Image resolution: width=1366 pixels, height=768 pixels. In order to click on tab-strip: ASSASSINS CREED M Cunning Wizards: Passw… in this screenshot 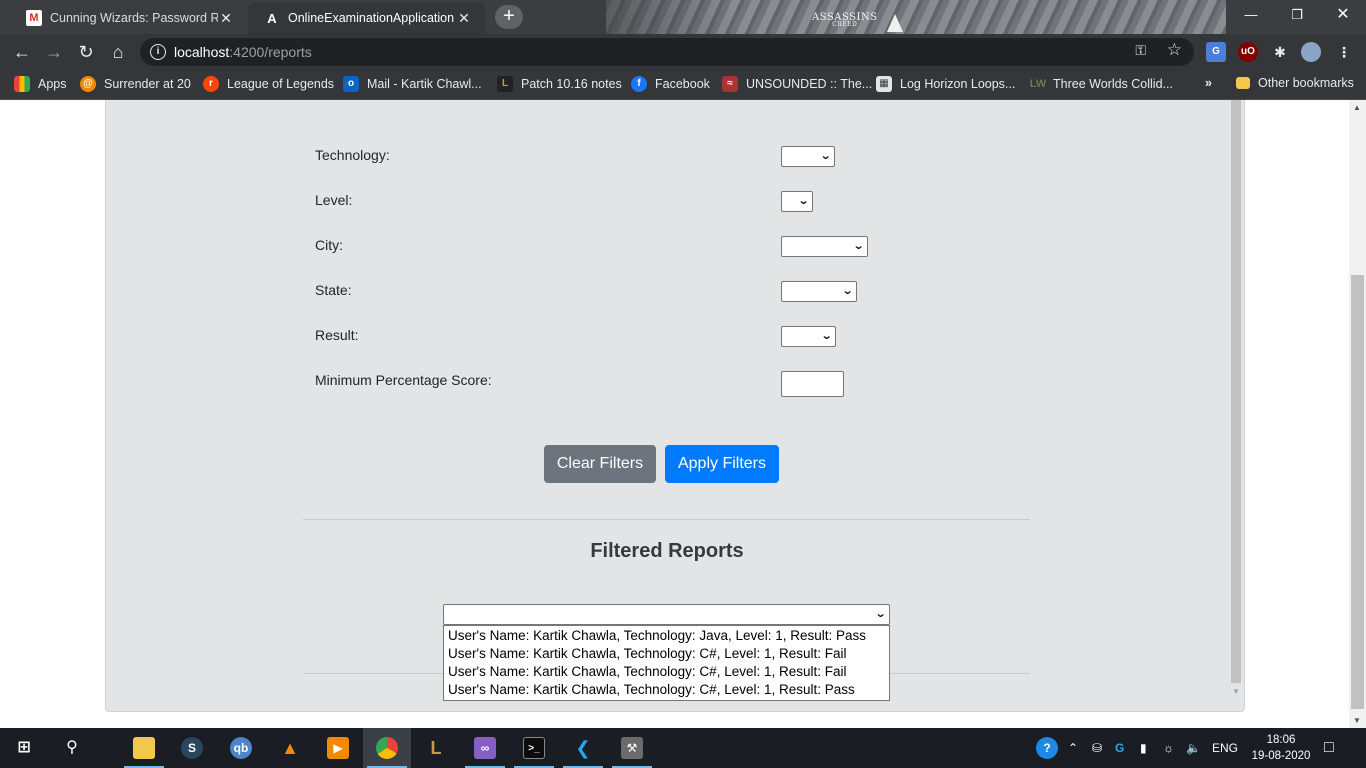, I will do `click(683, 17)`.